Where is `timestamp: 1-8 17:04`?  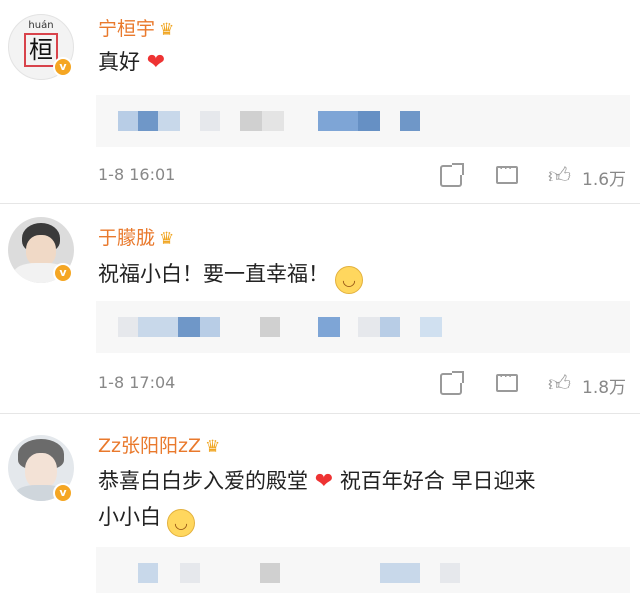
timestamp: 1-8 17:04 is located at coordinates (137, 382).